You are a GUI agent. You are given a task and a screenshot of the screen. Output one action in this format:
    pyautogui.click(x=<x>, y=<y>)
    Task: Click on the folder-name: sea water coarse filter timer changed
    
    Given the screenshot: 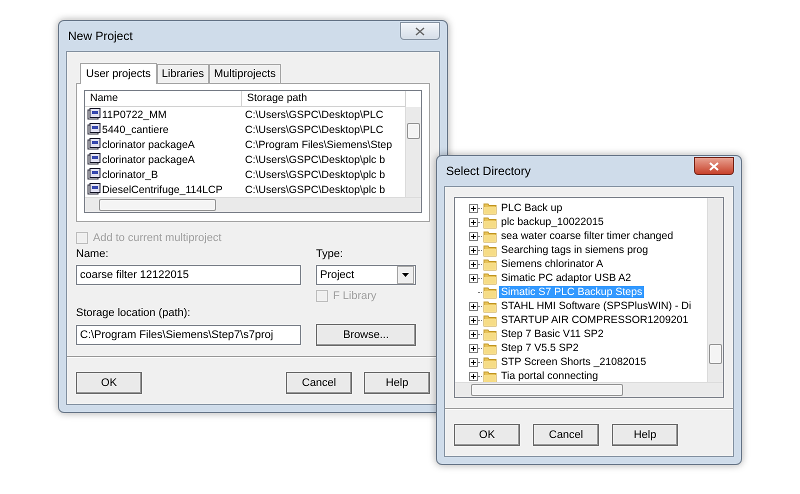 What is the action you would take?
    pyautogui.click(x=587, y=236)
    